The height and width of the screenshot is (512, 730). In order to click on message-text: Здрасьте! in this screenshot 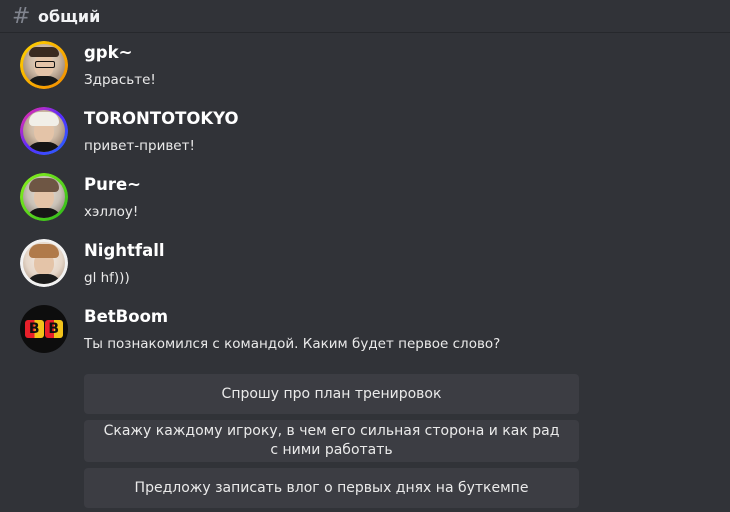, I will do `click(120, 80)`.